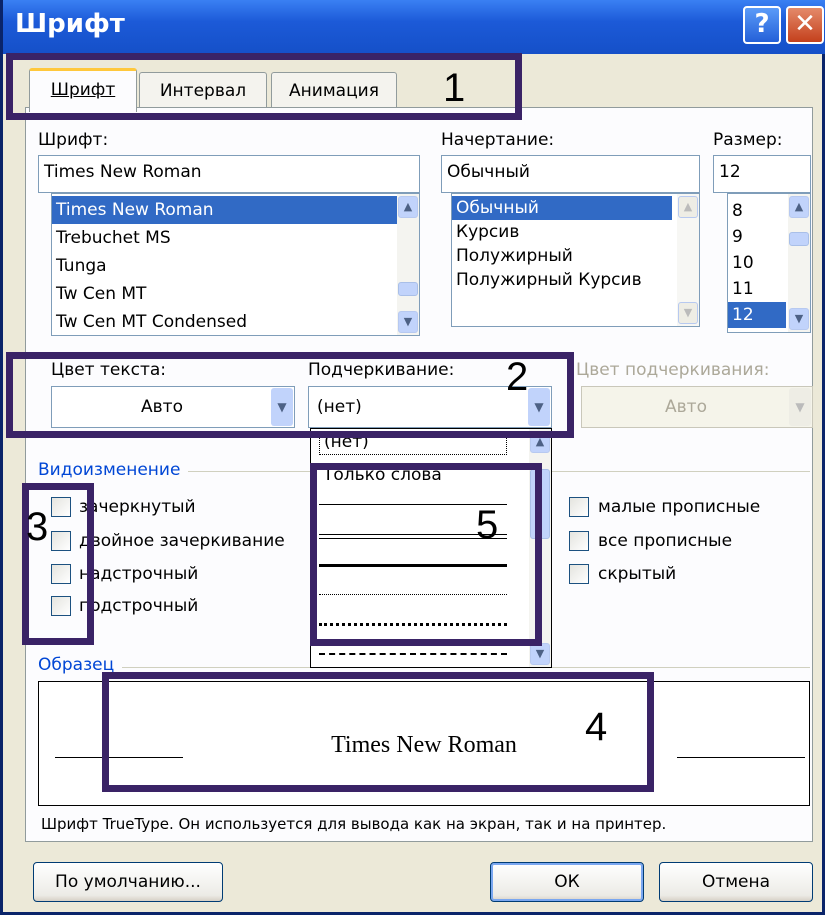  Describe the element at coordinates (113, 470) in the screenshot. I see `effects-title: Видоизменение` at that location.